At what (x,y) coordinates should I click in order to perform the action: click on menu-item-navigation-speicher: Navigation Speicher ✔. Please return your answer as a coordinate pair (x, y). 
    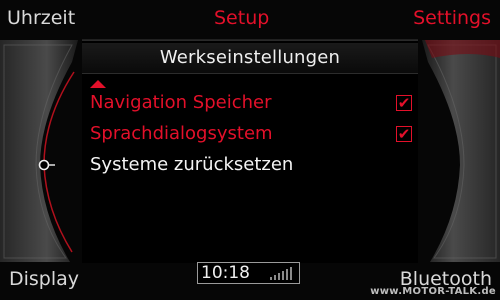
    Looking at the image, I should click on (253, 103).